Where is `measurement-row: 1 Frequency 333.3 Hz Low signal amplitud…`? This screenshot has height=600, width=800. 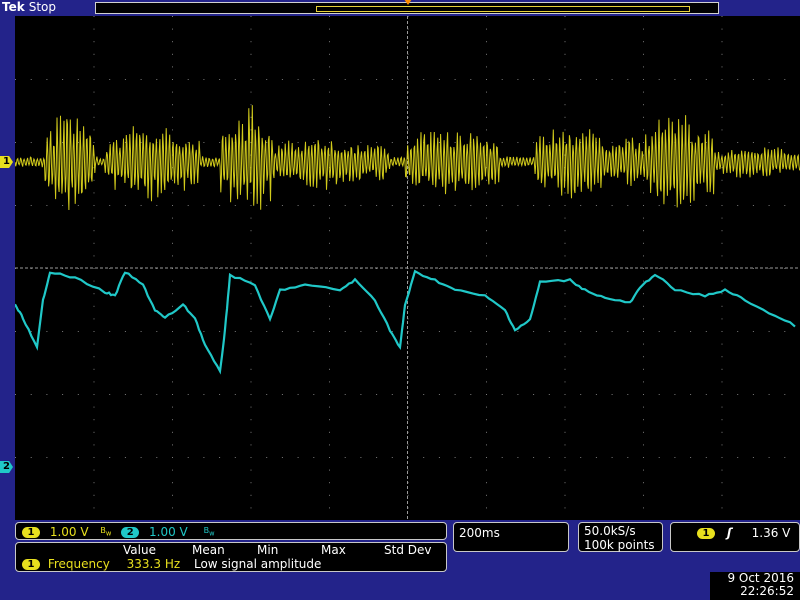 measurement-row: 1 Frequency 333.3 Hz Low signal amplitud… is located at coordinates (171, 564).